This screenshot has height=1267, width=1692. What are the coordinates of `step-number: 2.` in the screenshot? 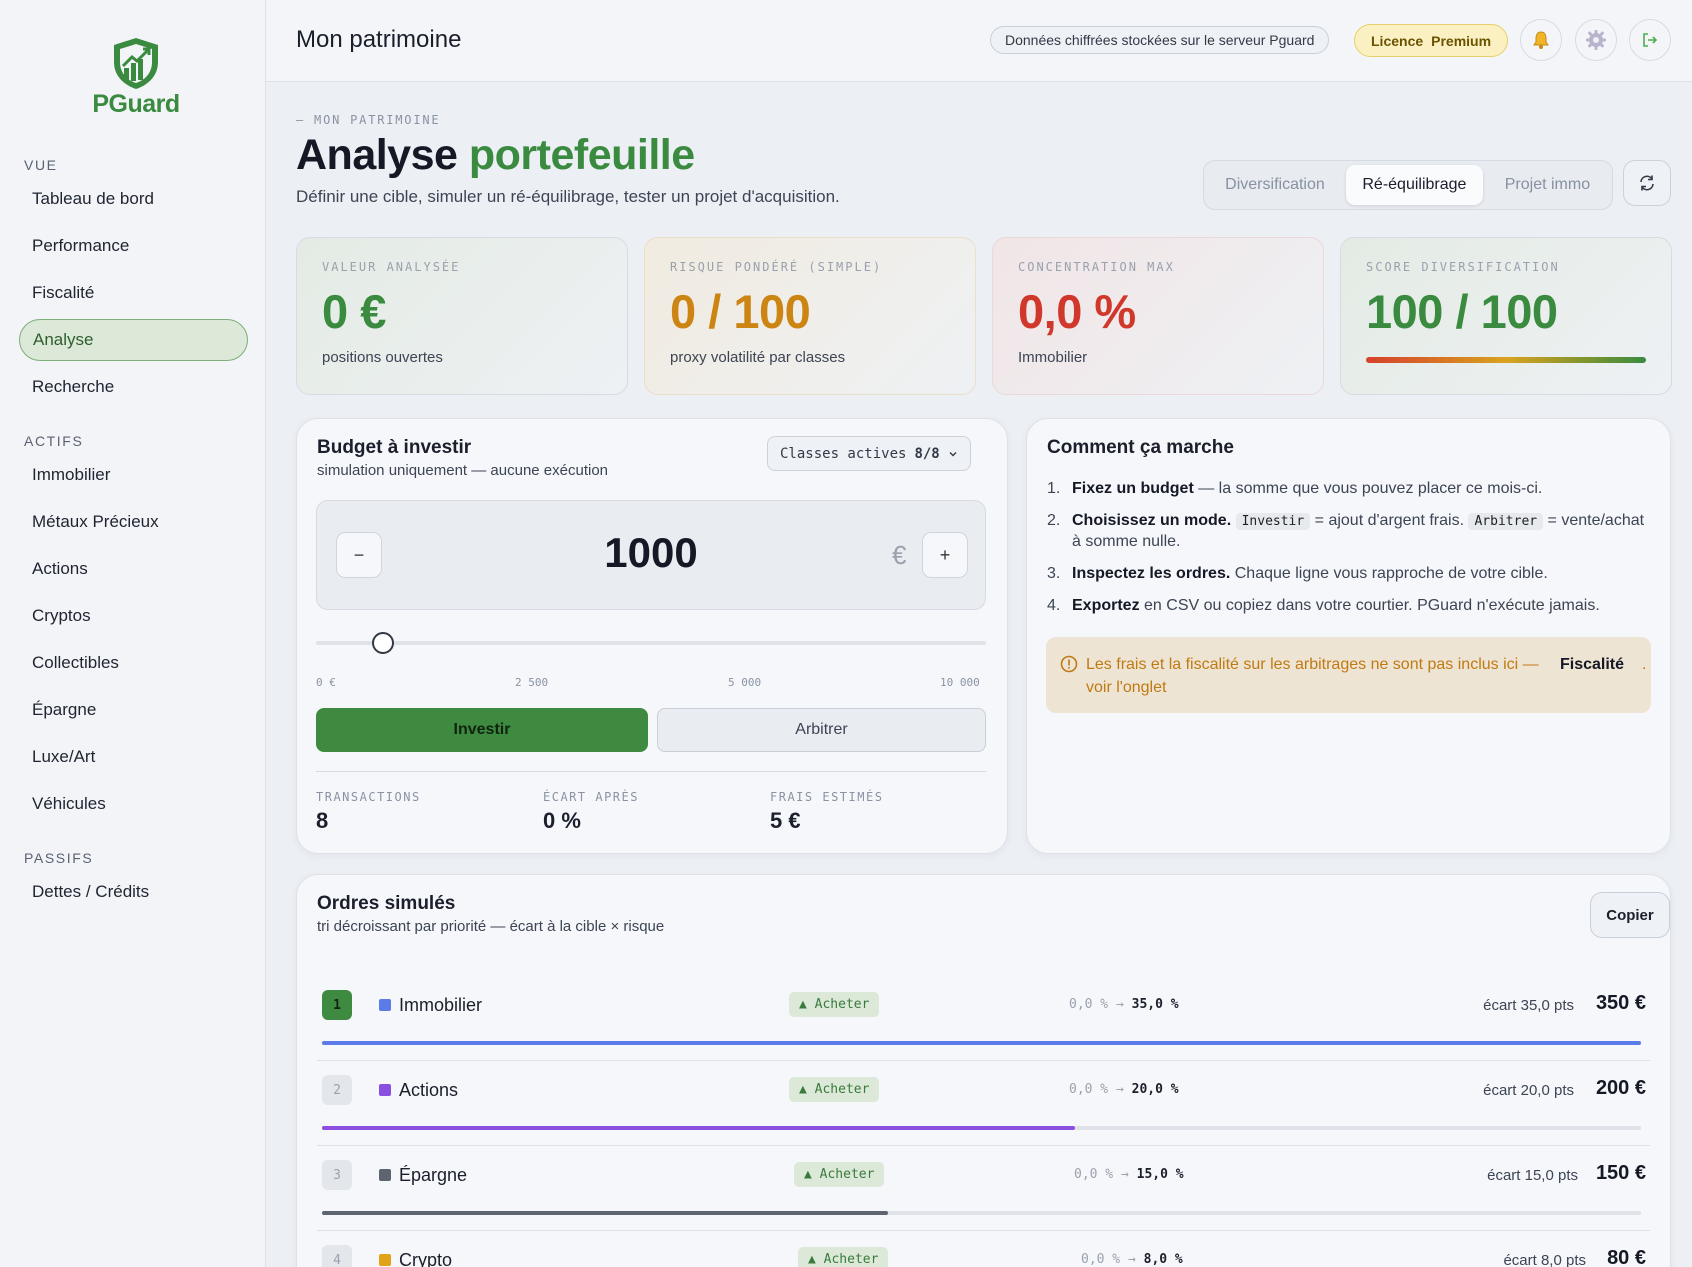 It's located at (1054, 520).